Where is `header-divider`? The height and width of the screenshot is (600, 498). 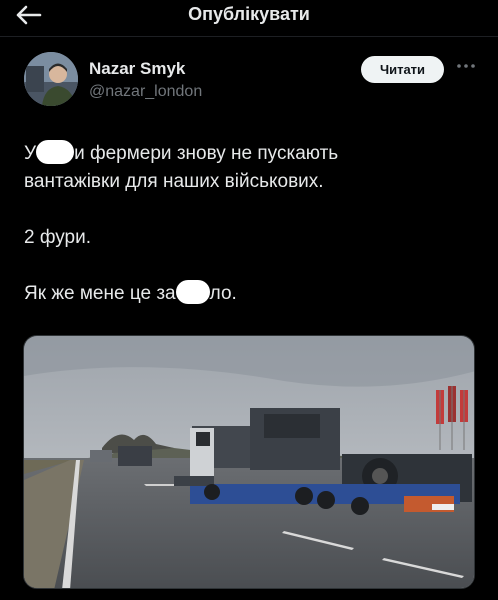 header-divider is located at coordinates (249, 36).